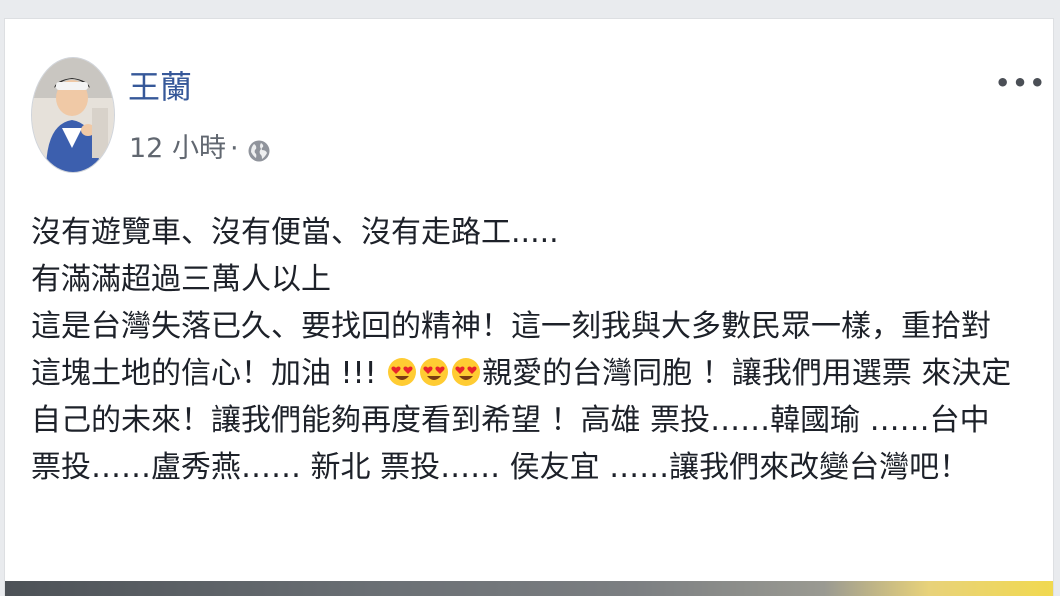 This screenshot has height=596, width=1060. I want to click on more-options-icon: •••, so click(1020, 83).